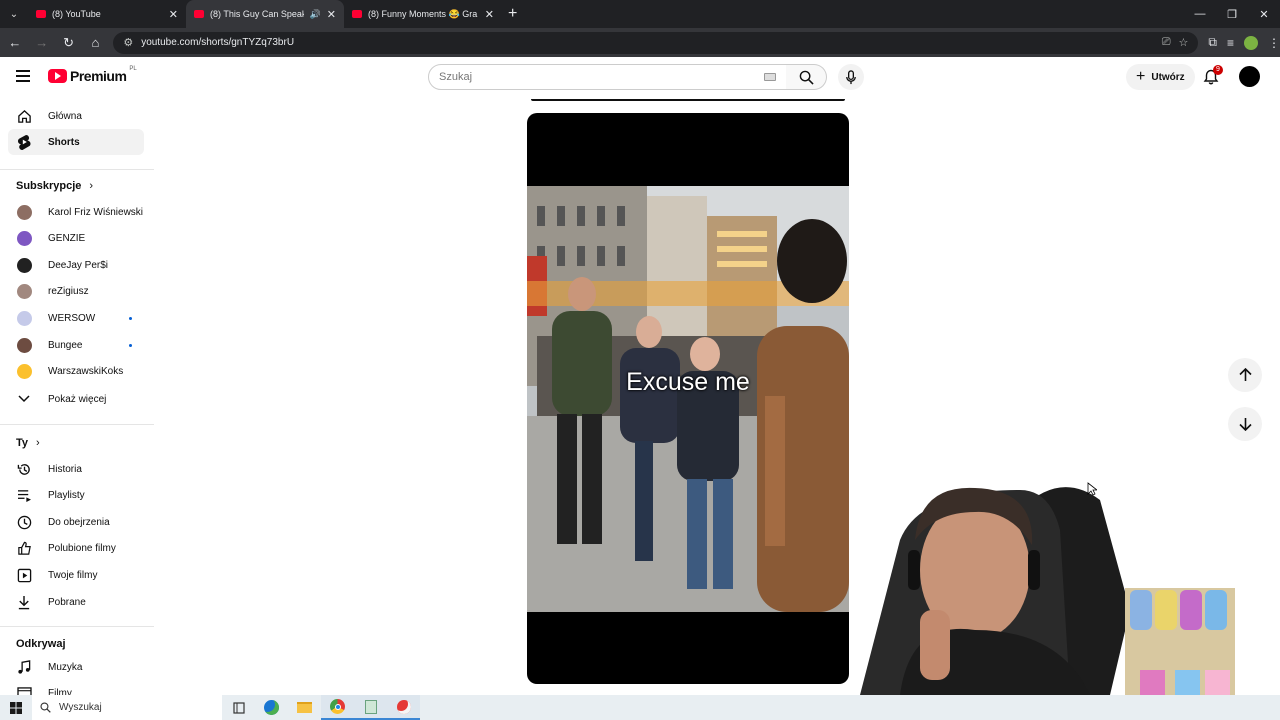 This screenshot has width=1280, height=720. What do you see at coordinates (128, 42) in the screenshot?
I see `site-info-icon: ⚙` at bounding box center [128, 42].